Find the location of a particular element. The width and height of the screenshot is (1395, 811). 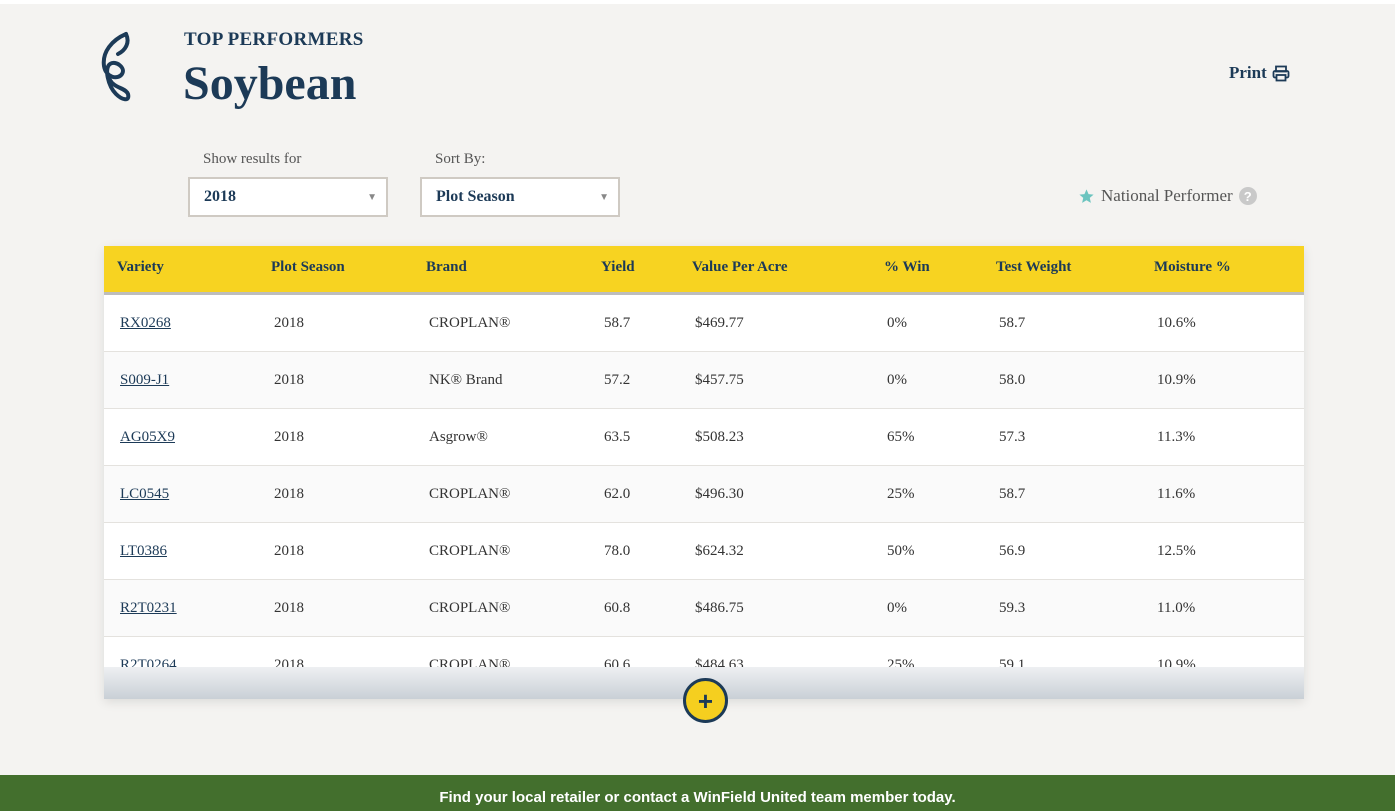

cell-yield: 63.5 is located at coordinates (617, 437).